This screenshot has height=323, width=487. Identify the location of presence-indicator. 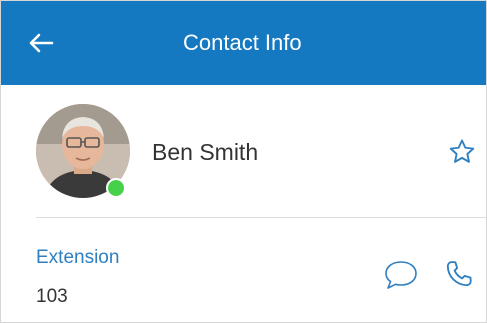
(116, 188).